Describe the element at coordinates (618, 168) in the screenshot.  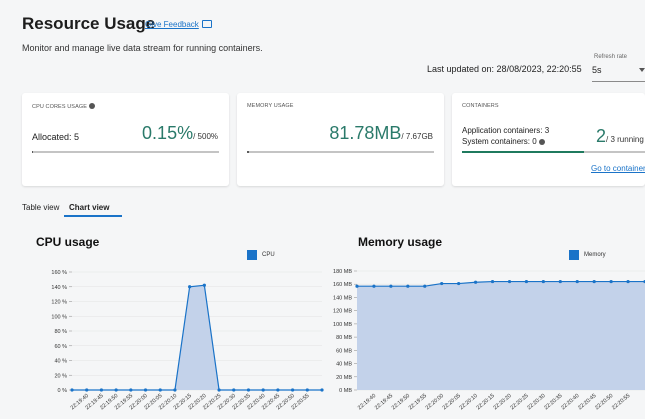
I see `go-to-containers-link: Go to containers` at that location.